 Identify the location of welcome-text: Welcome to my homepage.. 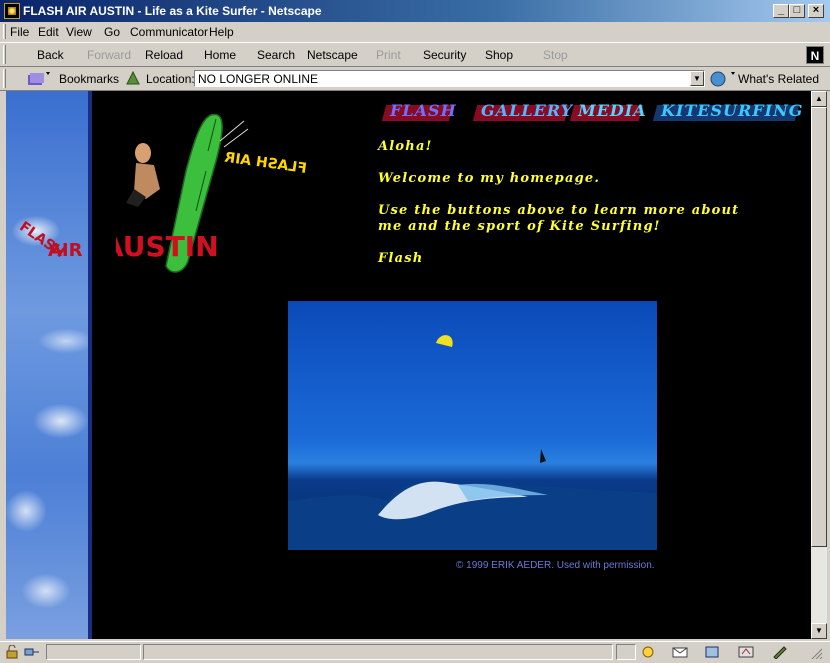
(489, 178).